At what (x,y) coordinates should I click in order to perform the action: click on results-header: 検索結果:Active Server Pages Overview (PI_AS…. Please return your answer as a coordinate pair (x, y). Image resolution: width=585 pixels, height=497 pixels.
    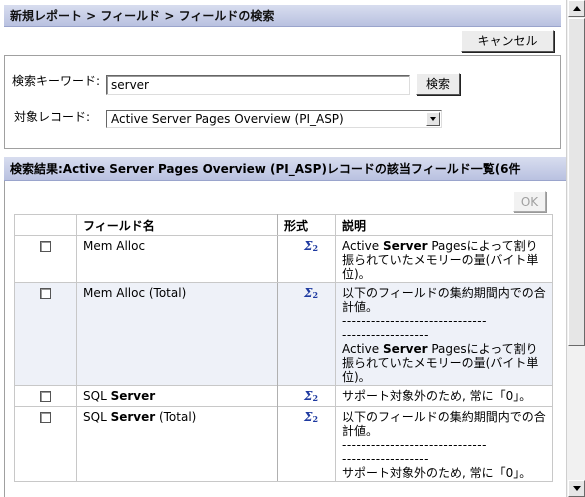
    Looking at the image, I should click on (285, 169).